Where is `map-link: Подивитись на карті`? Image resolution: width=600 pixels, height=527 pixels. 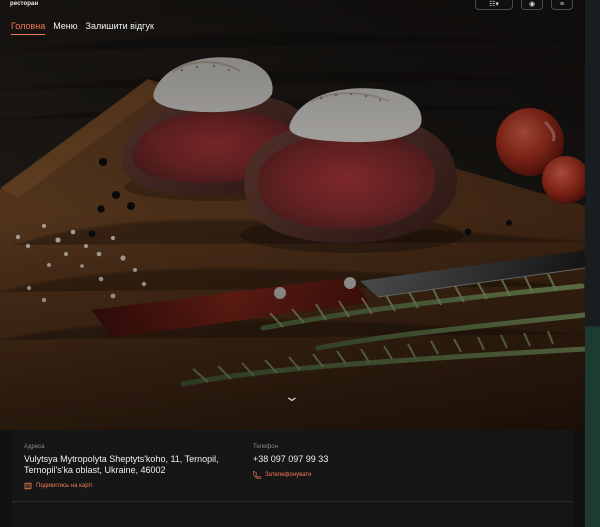
map-link: Подивитись на карті is located at coordinates (134, 486).